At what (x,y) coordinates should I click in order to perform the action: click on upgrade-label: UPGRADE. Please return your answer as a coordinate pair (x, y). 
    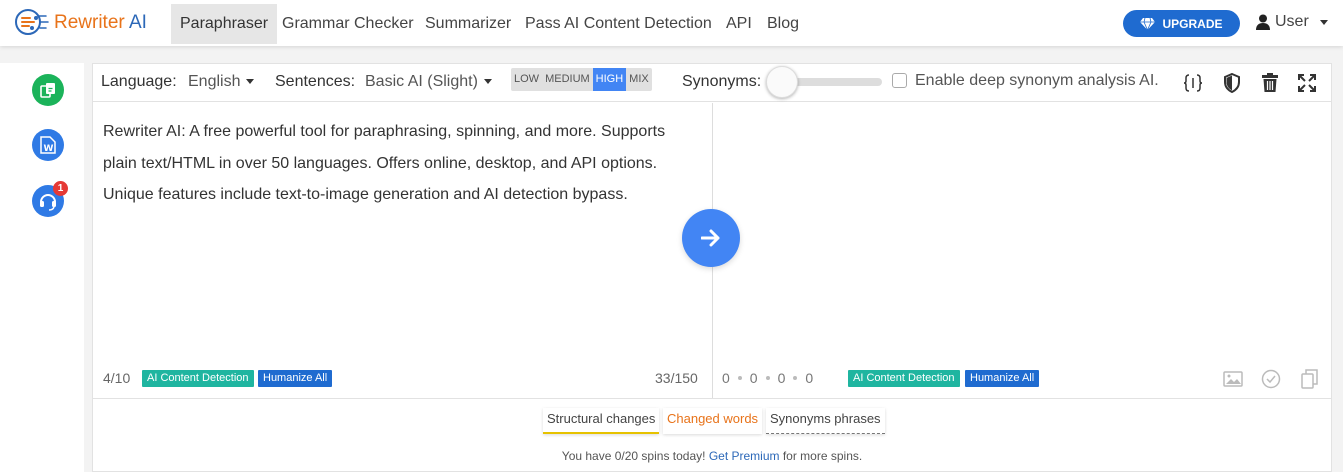
    Looking at the image, I should click on (1192, 23).